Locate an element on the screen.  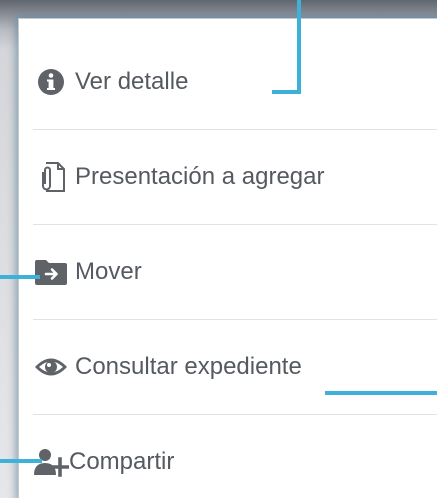
callout-line-vertical is located at coordinates (299, 47).